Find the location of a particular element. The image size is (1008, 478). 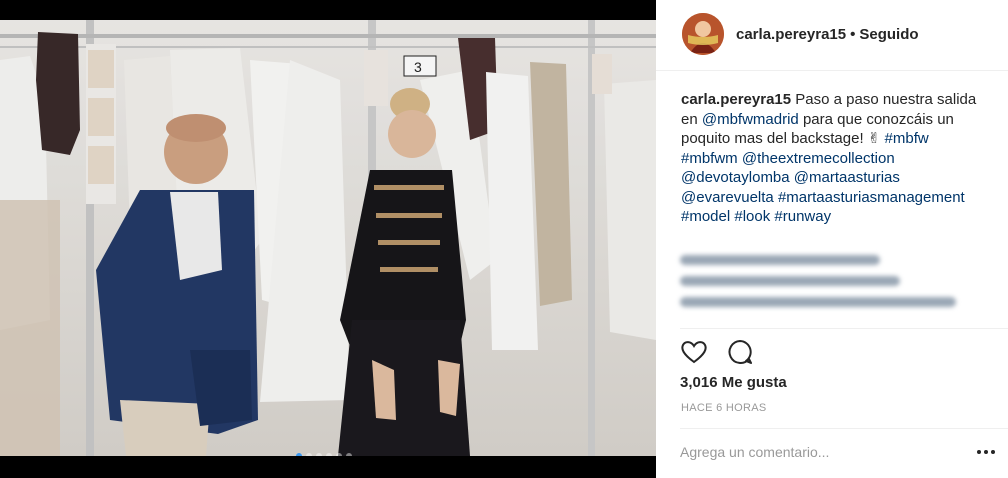

caption-tag-link: @mbfwmadrid is located at coordinates (750, 119).